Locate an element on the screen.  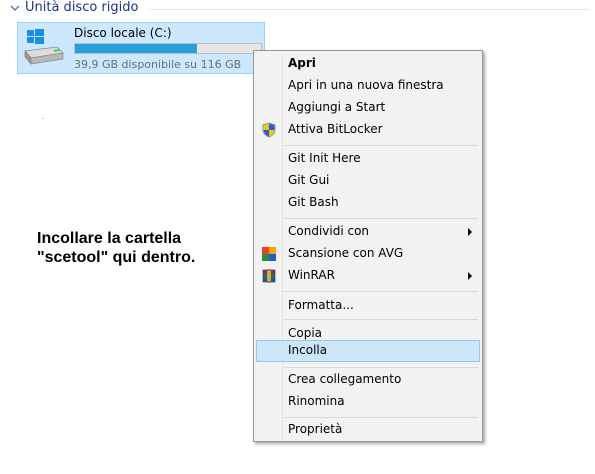
menu-item-label: Proprietà is located at coordinates (315, 429).